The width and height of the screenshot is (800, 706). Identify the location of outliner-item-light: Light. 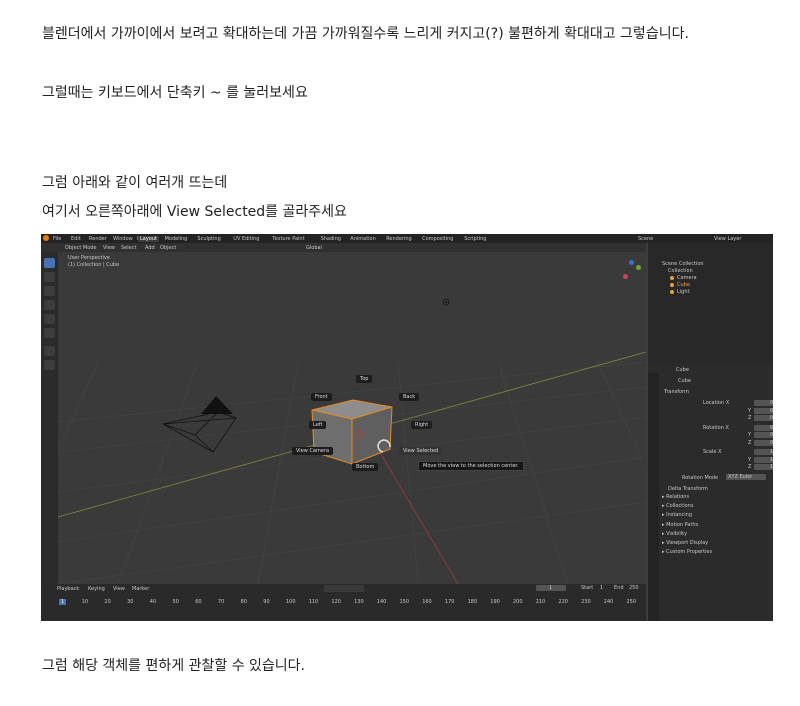
(683, 292).